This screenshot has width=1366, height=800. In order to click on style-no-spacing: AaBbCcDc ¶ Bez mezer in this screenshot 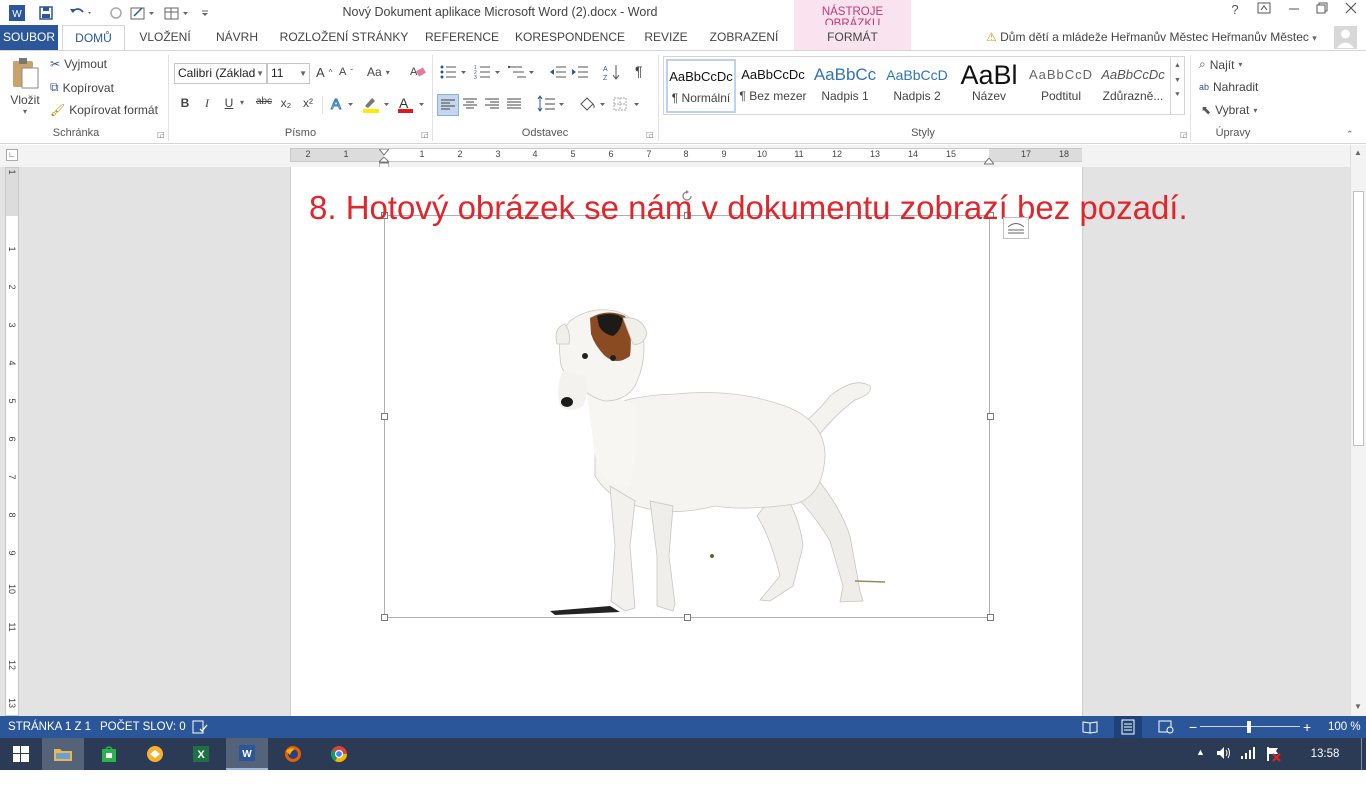, I will do `click(773, 86)`.